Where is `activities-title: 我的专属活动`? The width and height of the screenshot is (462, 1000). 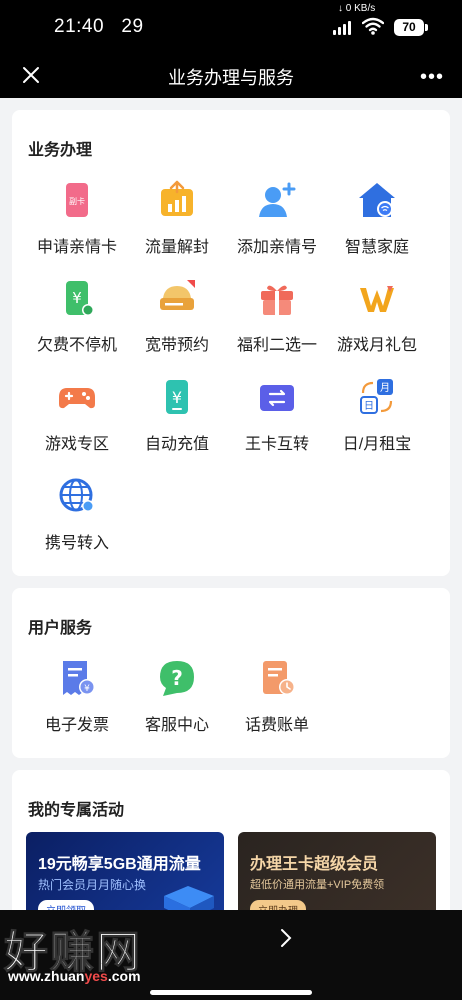 activities-title: 我的专属活动 is located at coordinates (76, 810).